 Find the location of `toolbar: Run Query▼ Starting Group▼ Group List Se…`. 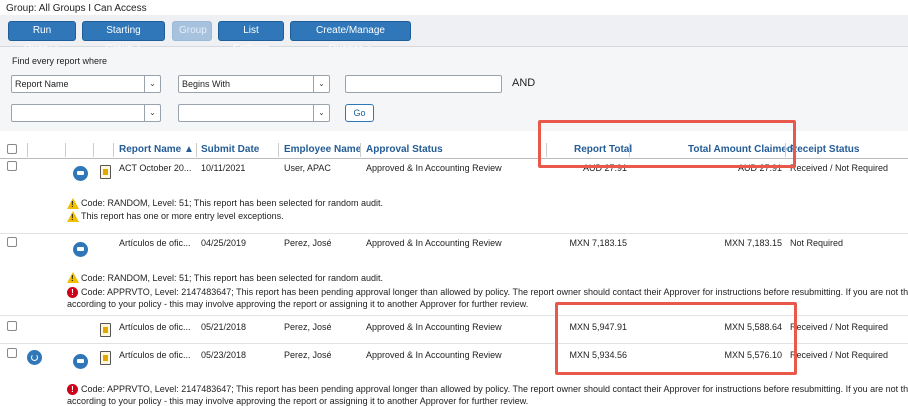

toolbar: Run Query▼ Starting Group▼ Group List Se… is located at coordinates (454, 35).